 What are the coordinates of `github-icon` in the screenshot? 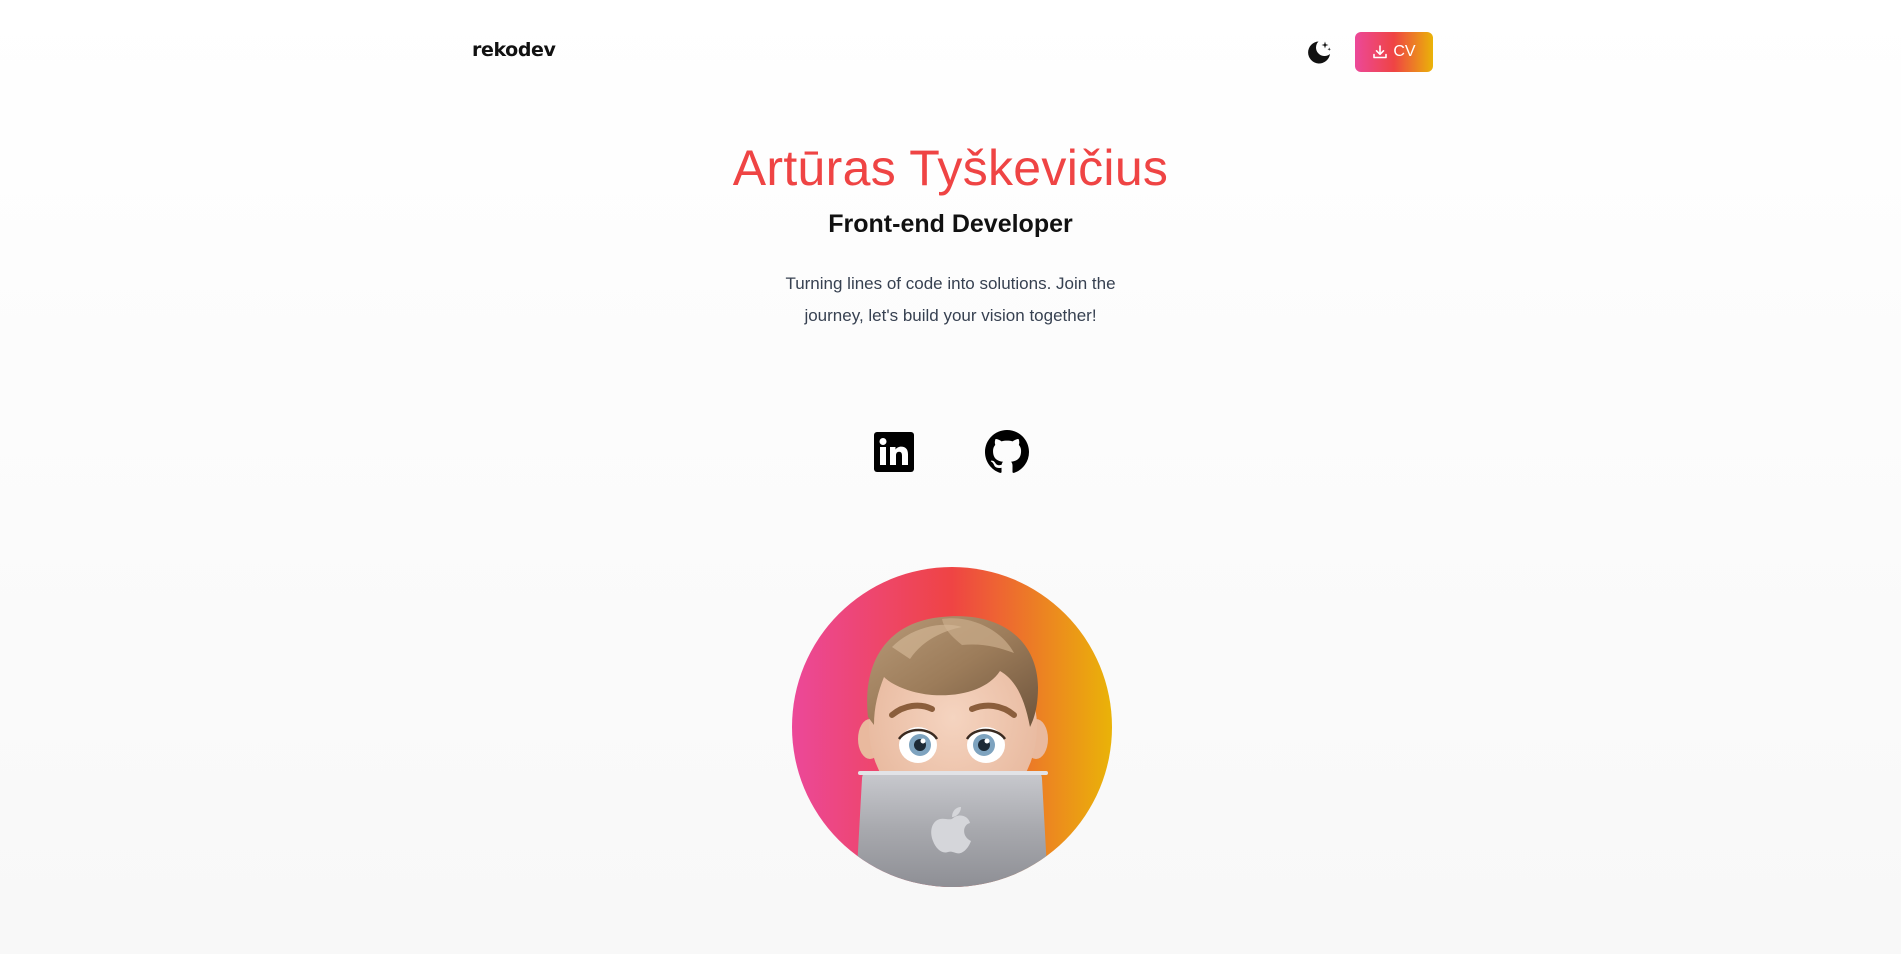 It's located at (1007, 451).